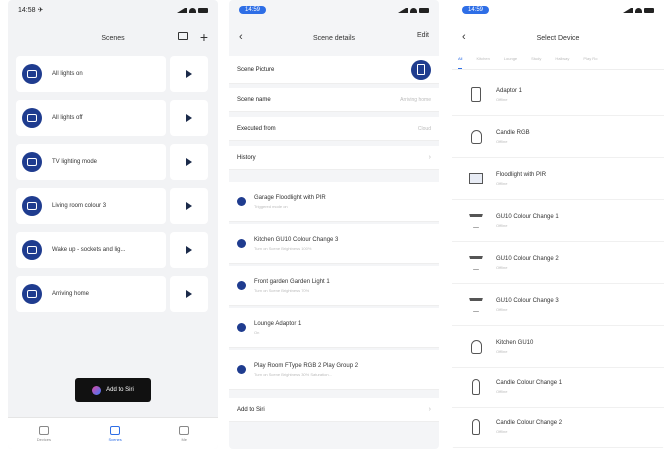 This screenshot has width=664, height=449. I want to click on device-item: Candle RGB Offline, so click(558, 137).